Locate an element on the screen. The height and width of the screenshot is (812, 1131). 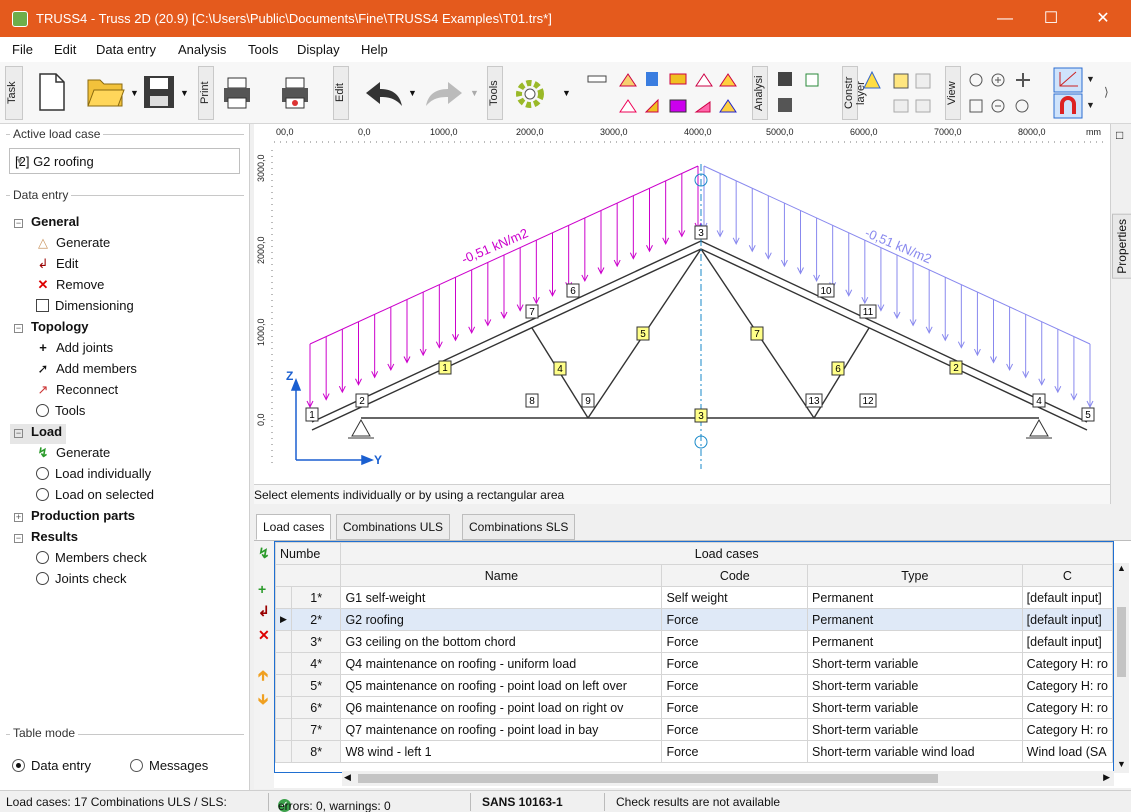
row-type: Short-term variable wind load is located at coordinates (915, 751).